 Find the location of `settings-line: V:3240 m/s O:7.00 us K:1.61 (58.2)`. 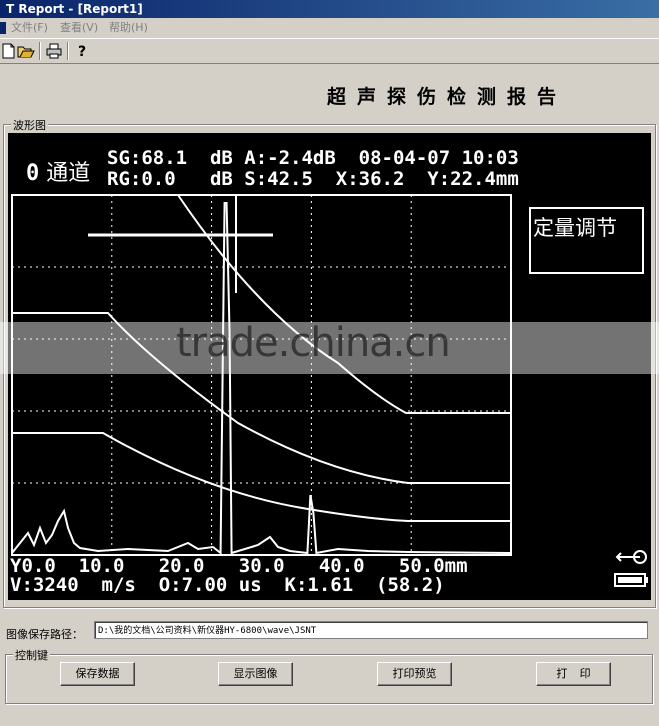

settings-line: V:3240 m/s O:7.00 us K:1.61 (58.2) is located at coordinates (227, 585).